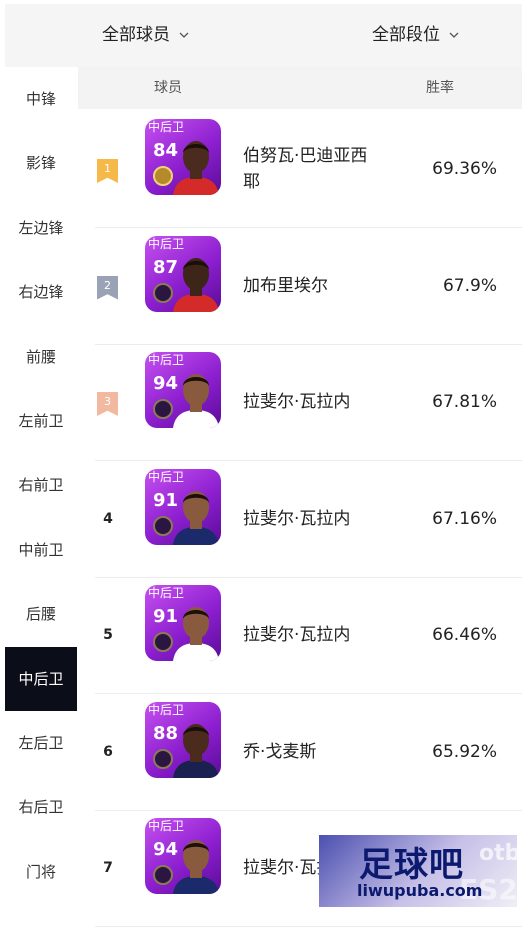 Image resolution: width=522 pixels, height=927 pixels. Describe the element at coordinates (41, 485) in the screenshot. I see `sidebar-item-position: 右前卫` at that location.